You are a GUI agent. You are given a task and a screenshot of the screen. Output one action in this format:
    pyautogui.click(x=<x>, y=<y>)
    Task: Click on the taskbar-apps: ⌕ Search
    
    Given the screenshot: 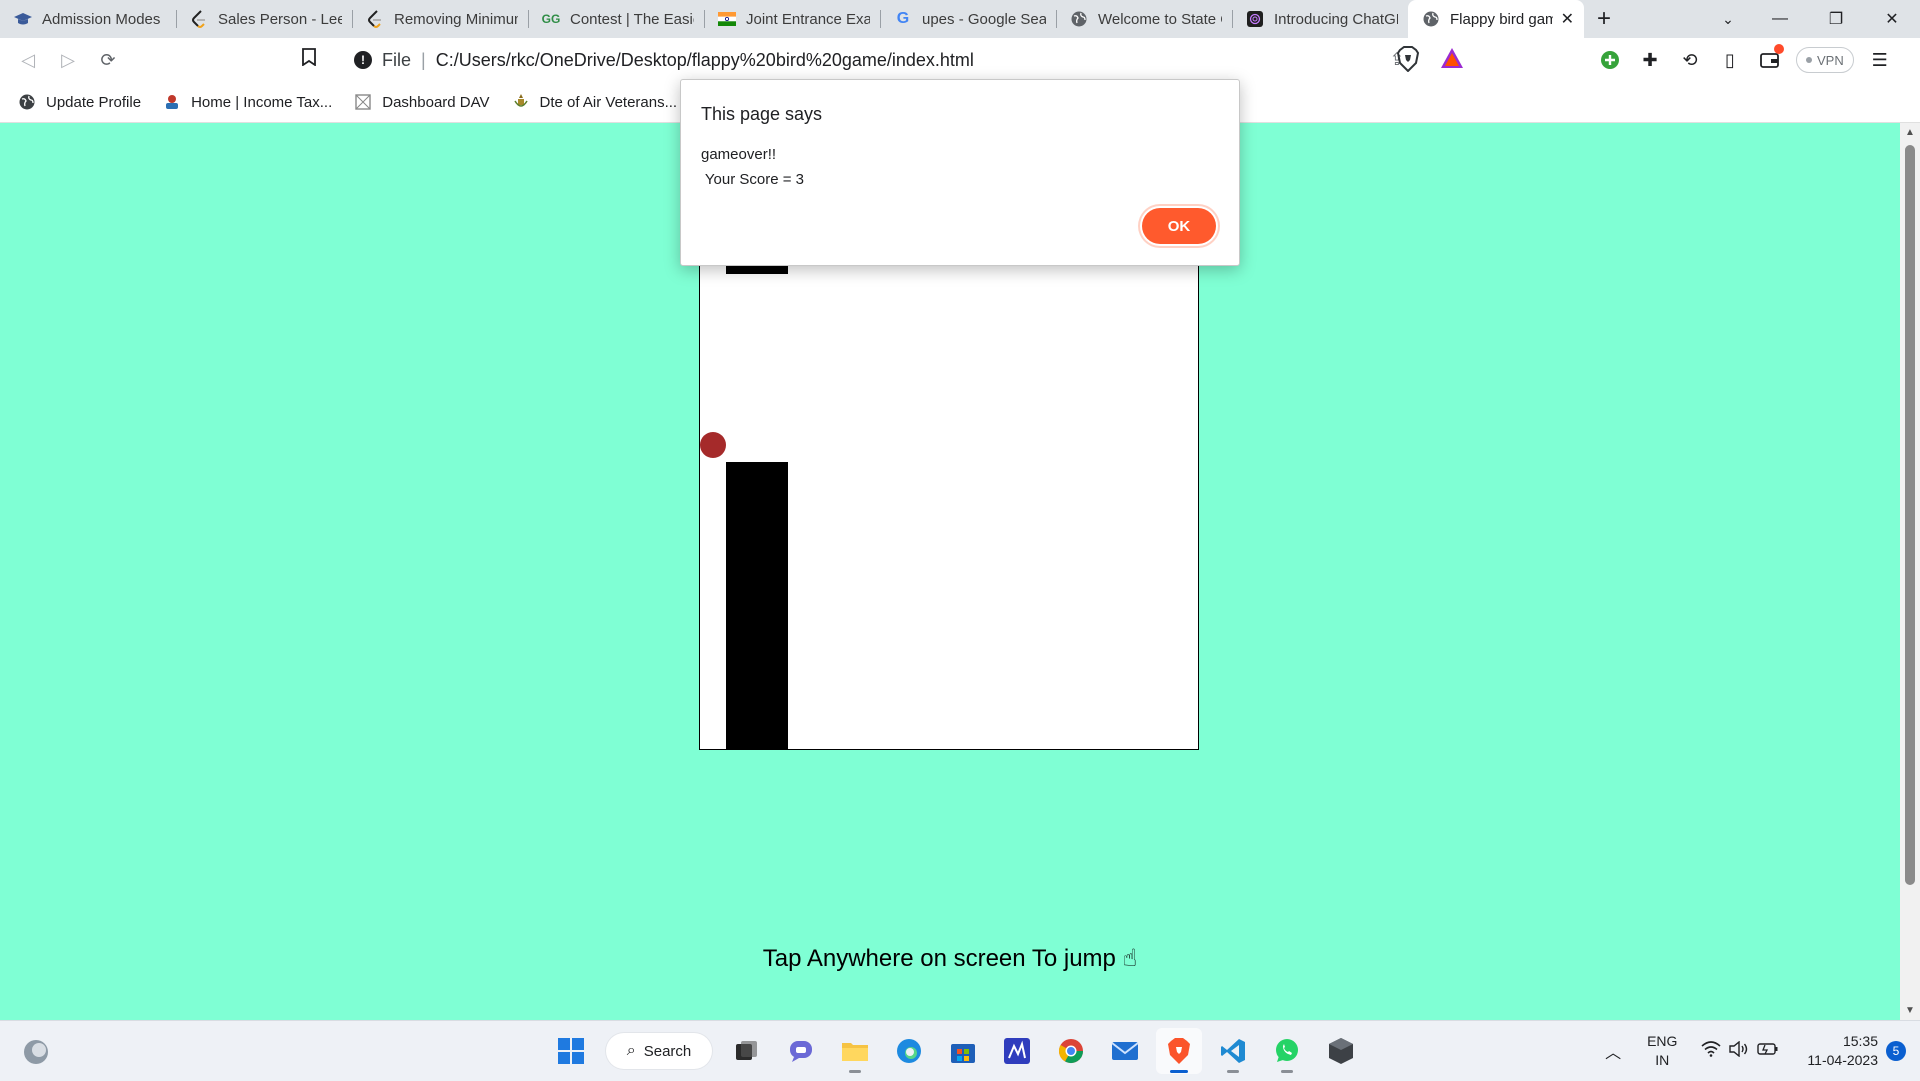 What is the action you would take?
    pyautogui.click(x=956, y=1051)
    